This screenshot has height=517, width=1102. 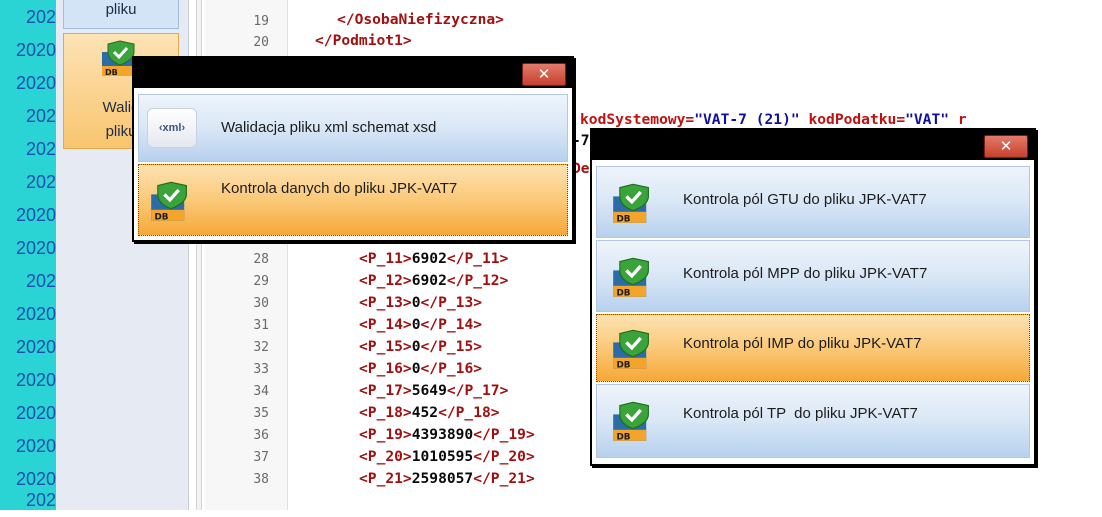 I want to click on line-number: 19, so click(x=261, y=21).